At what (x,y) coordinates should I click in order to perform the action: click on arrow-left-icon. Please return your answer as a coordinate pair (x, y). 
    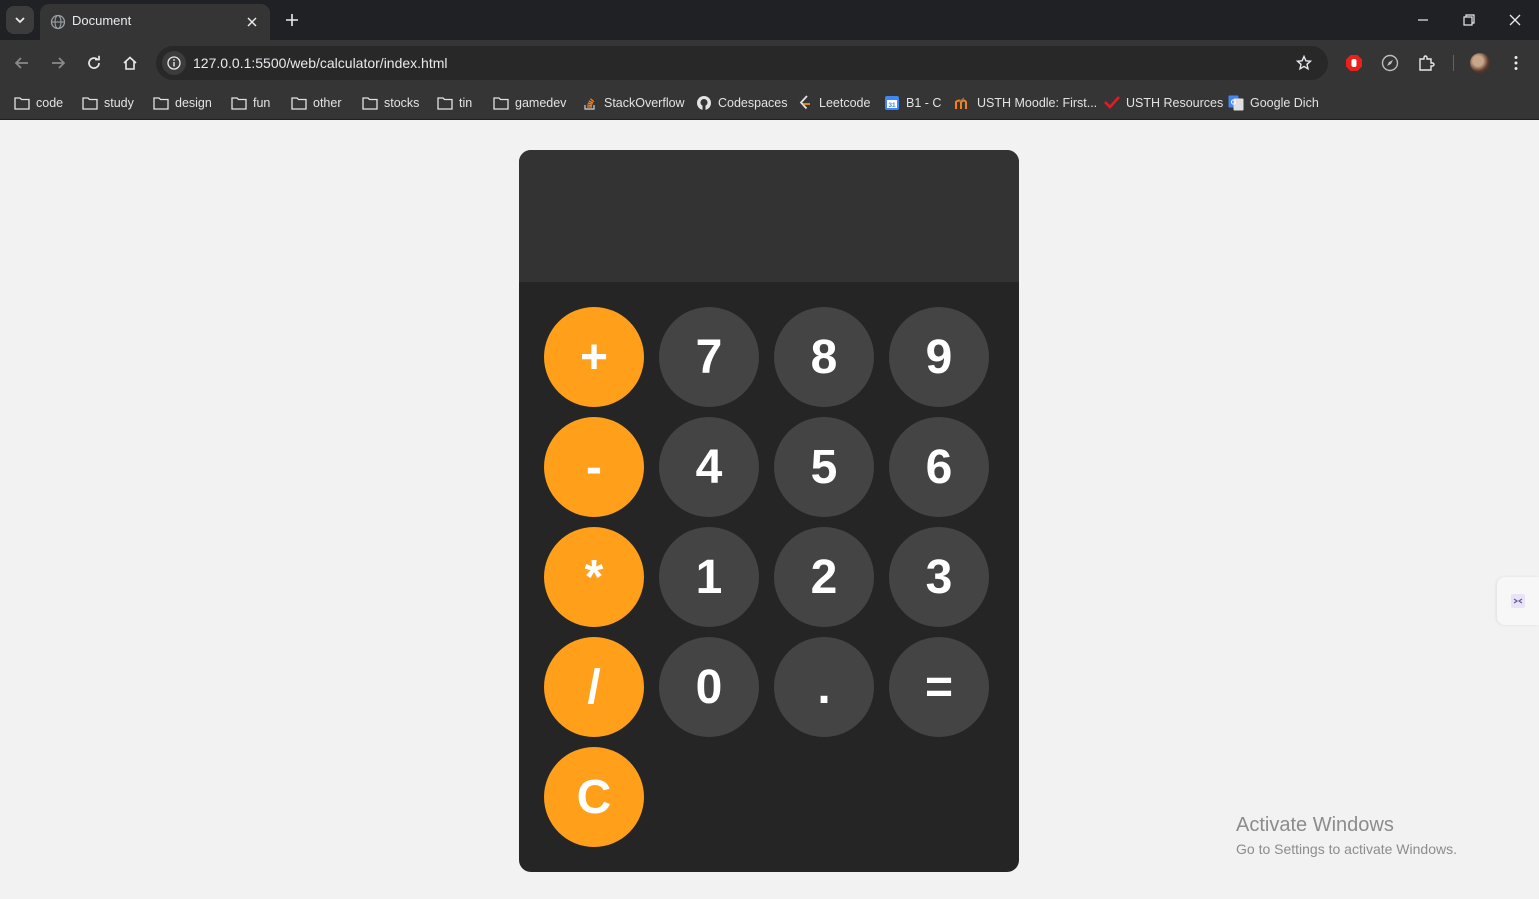
    Looking at the image, I should click on (21, 63).